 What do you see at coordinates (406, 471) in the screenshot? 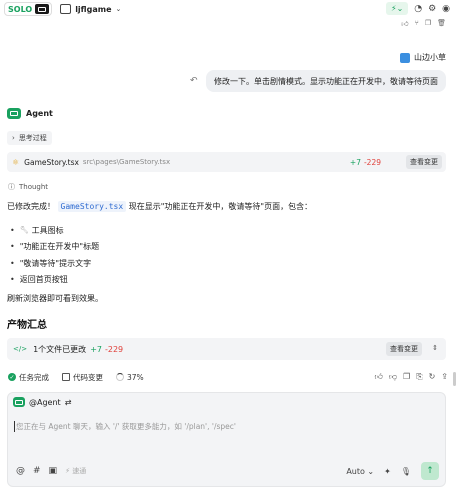
I see `microphone-icon: 🎙︎` at bounding box center [406, 471].